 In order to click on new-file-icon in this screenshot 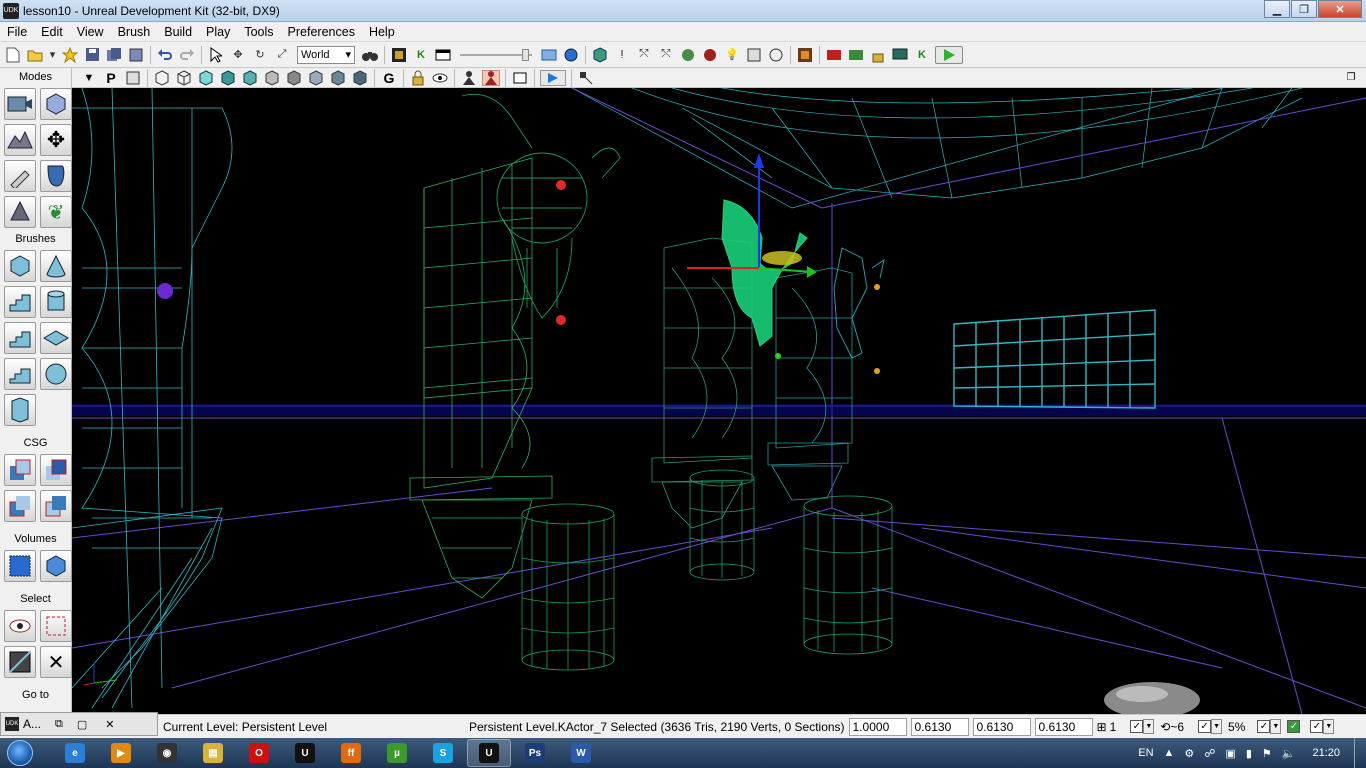, I will do `click(13, 55)`.